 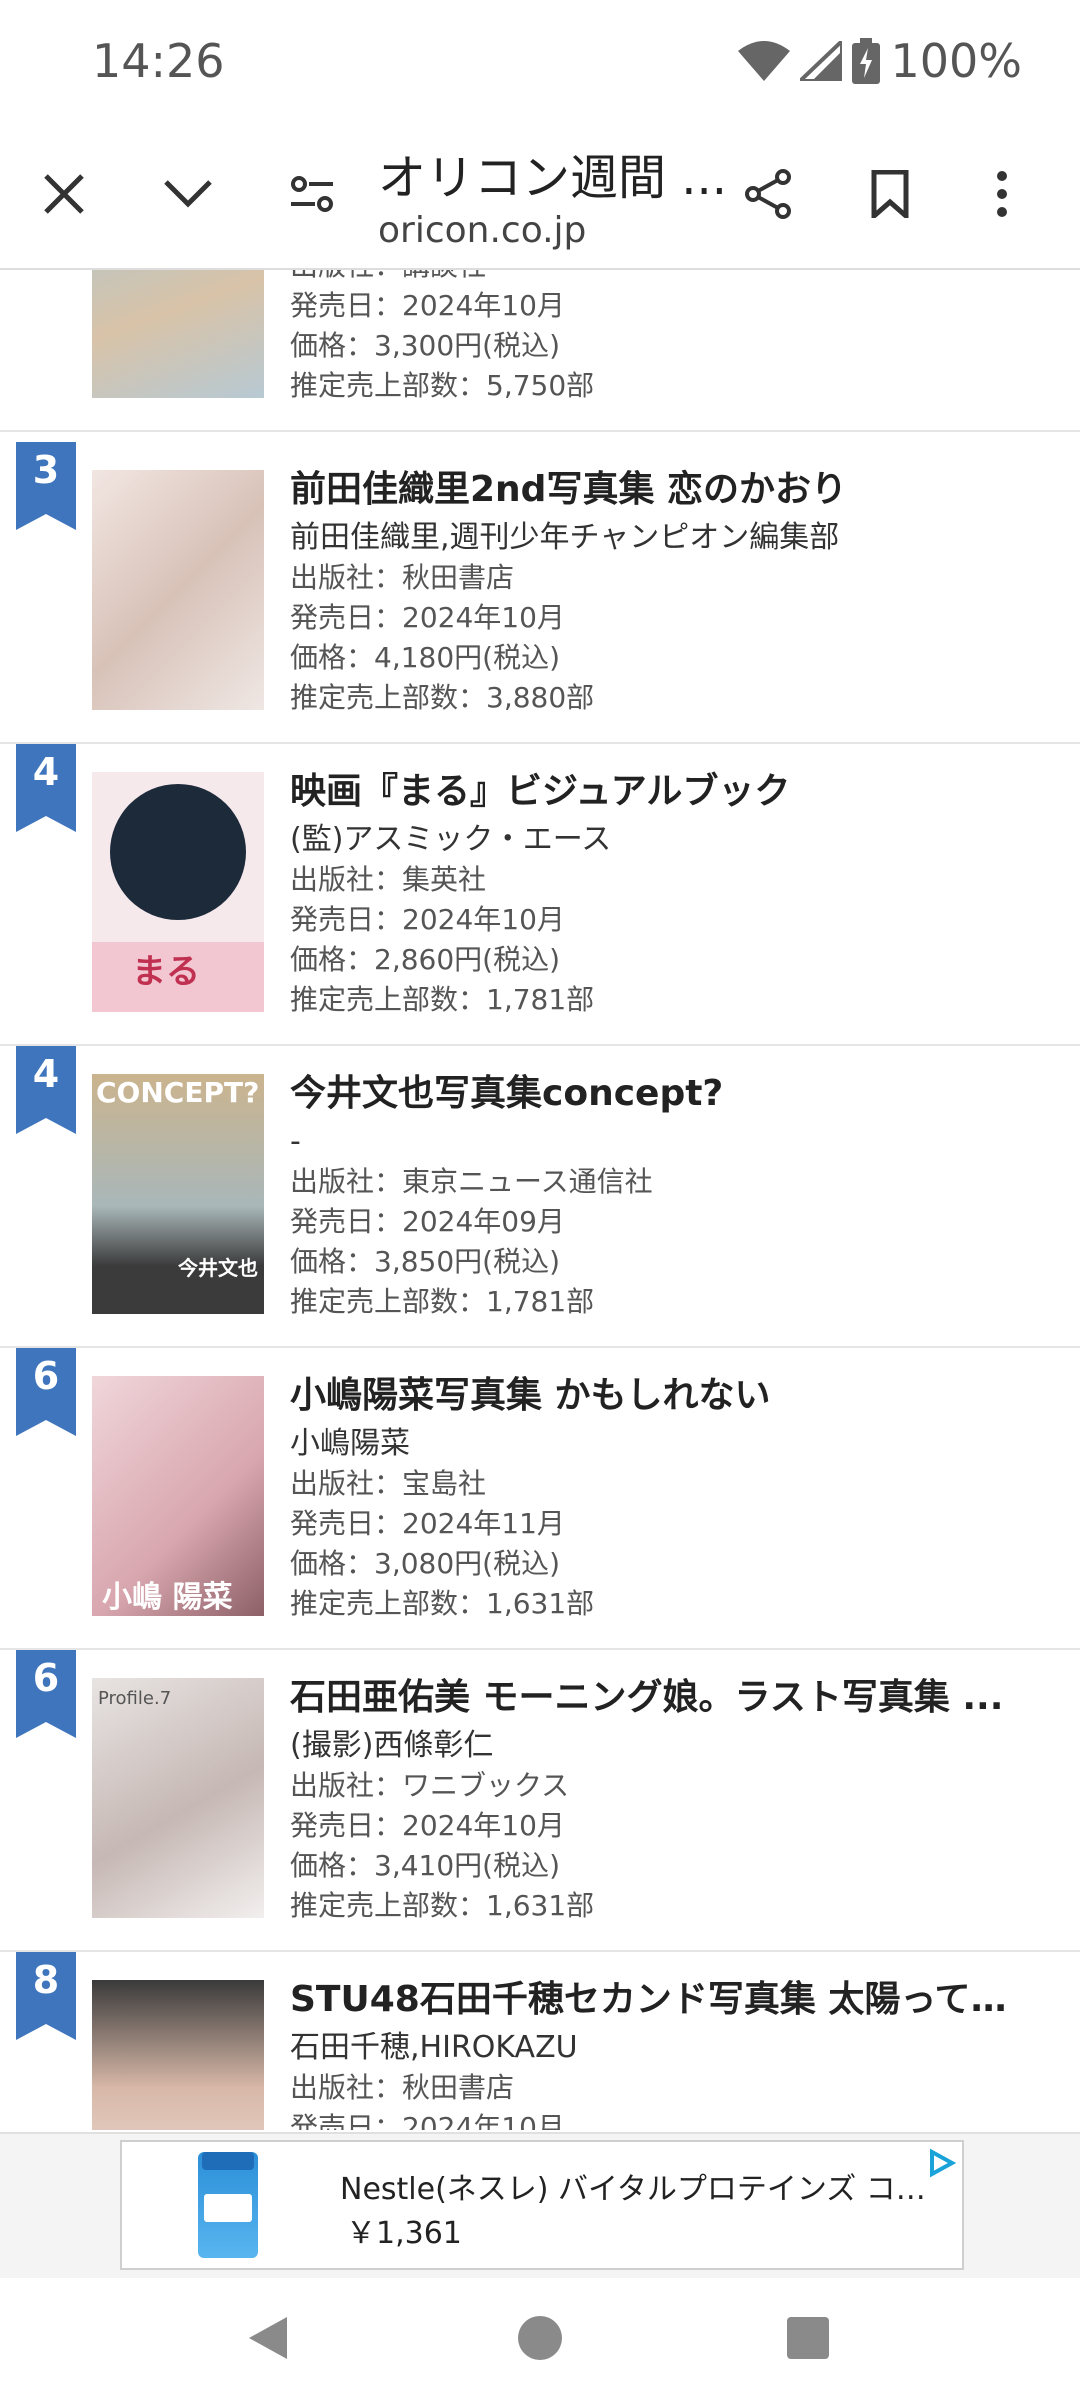 I want to click on browser-toolbar: オリコン週間 ... oricon.co.jp, so click(x=540, y=195).